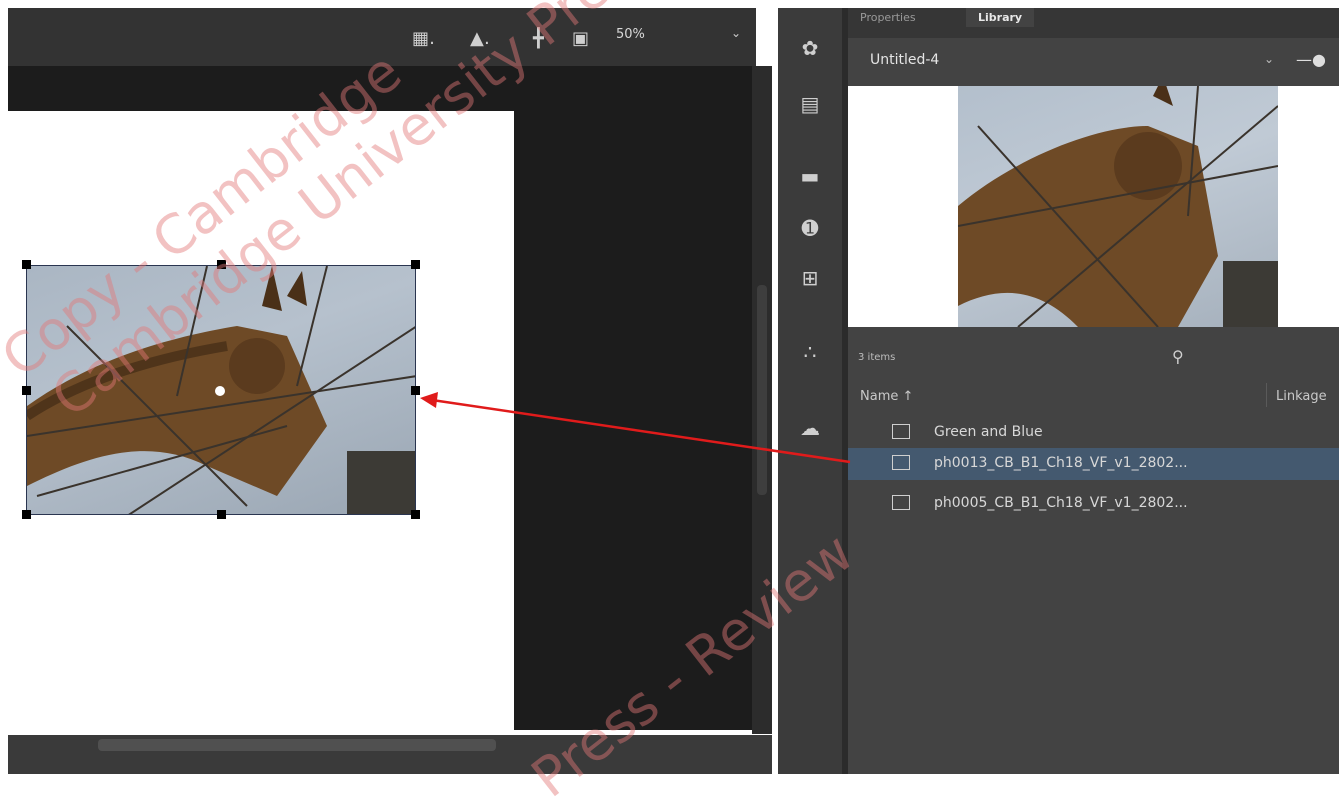 This screenshot has width=1339, height=810. Describe the element at coordinates (580, 39) in the screenshot. I see `frame-icon: ▣` at that location.